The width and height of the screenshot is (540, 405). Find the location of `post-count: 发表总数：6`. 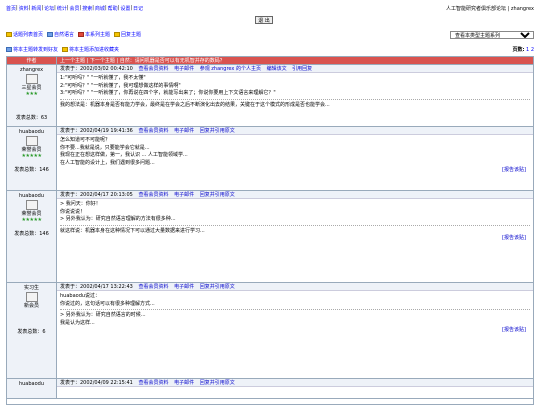

post-count: 发表总数：6 is located at coordinates (31, 332).